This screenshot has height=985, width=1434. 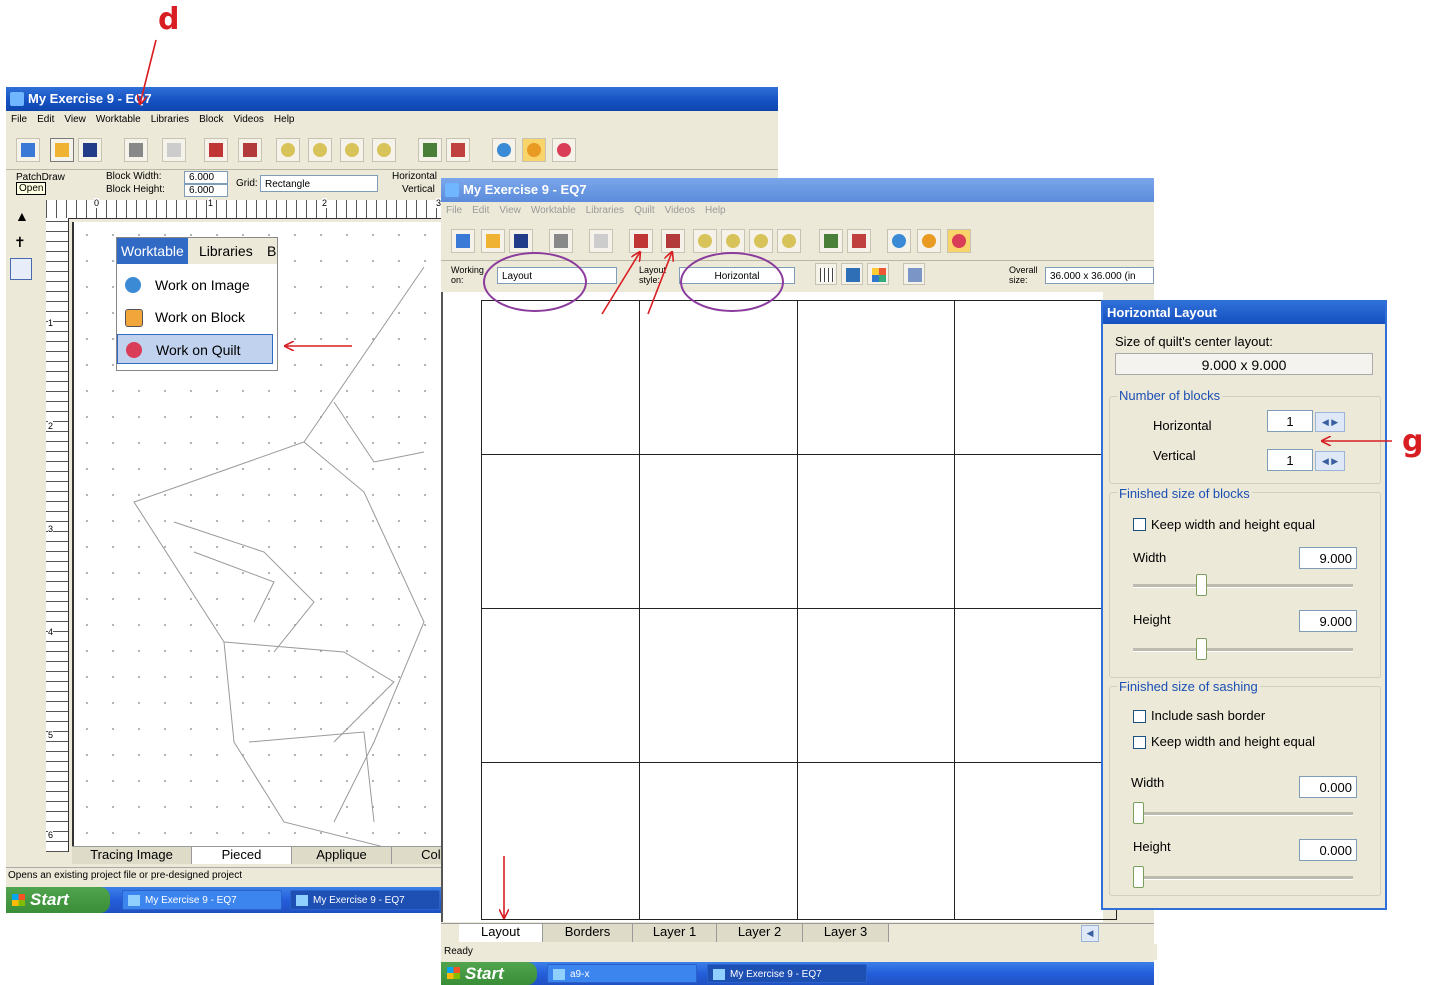 I want to click on sash-width-input: 0.000, so click(x=1328, y=787).